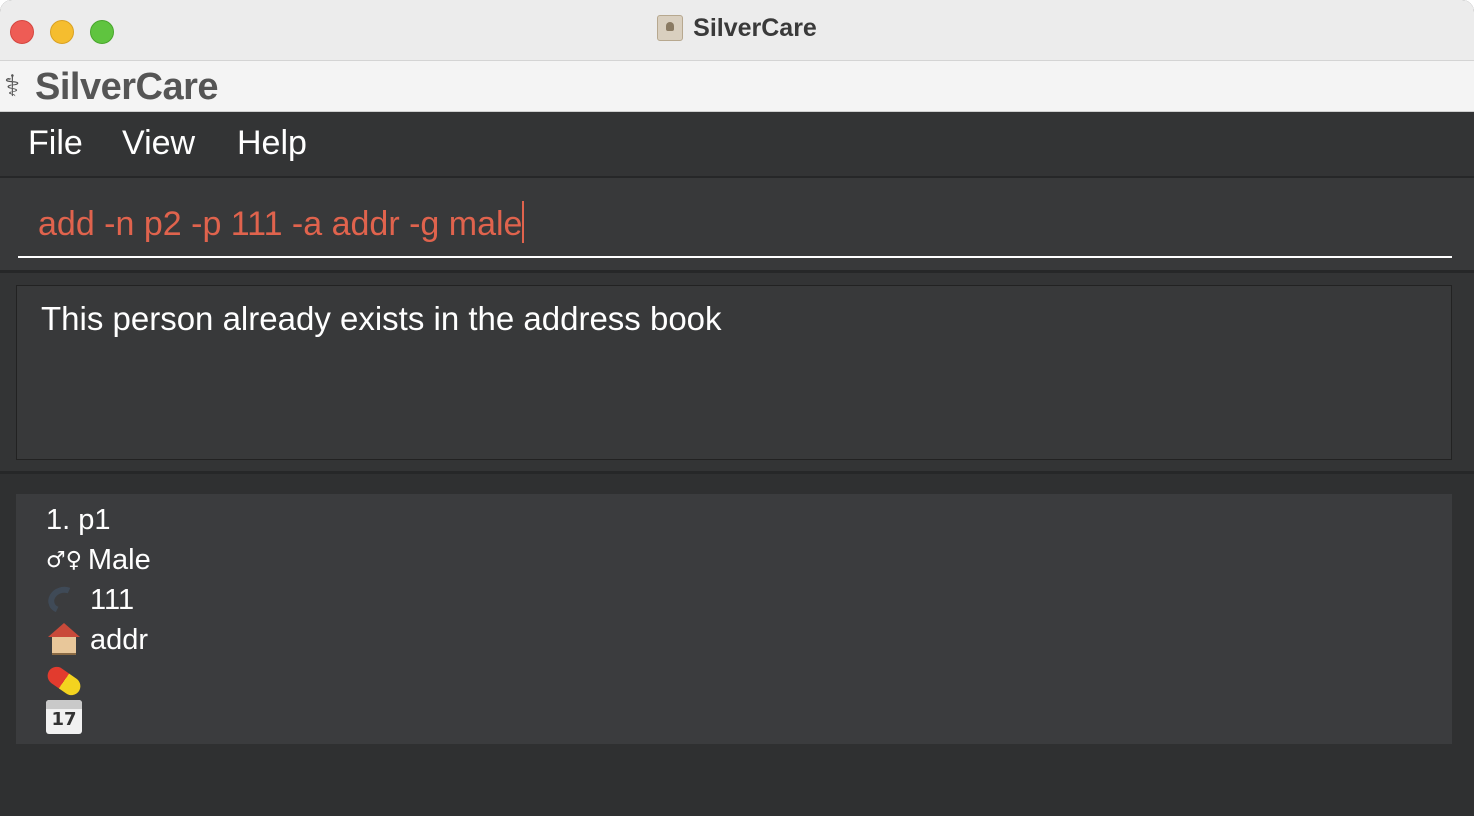 The height and width of the screenshot is (816, 1474). Describe the element at coordinates (78, 520) in the screenshot. I see `person-index-name: 1. p1` at that location.